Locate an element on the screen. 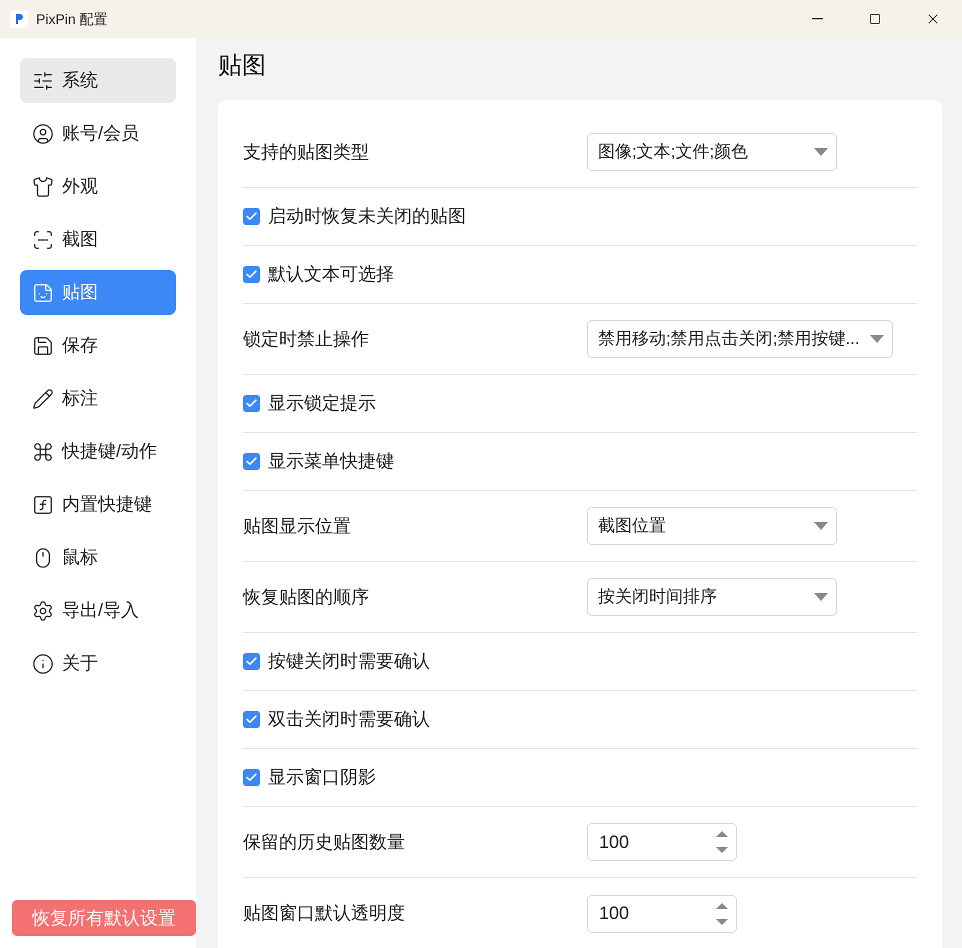 The image size is (962, 948). dropdown: 按关闭时间排序 is located at coordinates (712, 597).